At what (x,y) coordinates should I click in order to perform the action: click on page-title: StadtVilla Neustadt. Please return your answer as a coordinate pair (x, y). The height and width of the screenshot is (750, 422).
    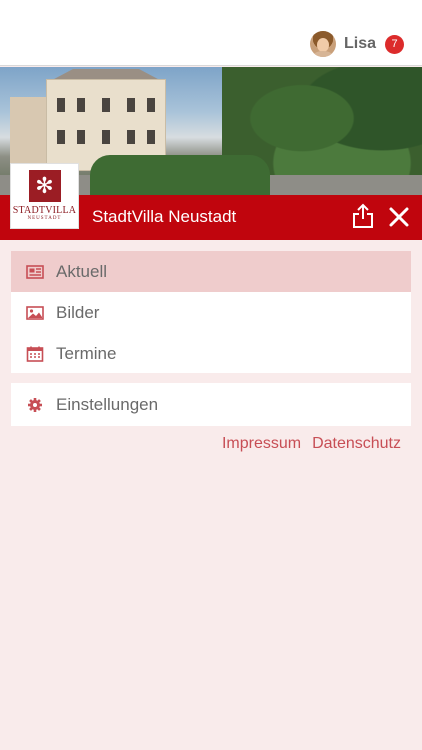
    Looking at the image, I should click on (164, 216).